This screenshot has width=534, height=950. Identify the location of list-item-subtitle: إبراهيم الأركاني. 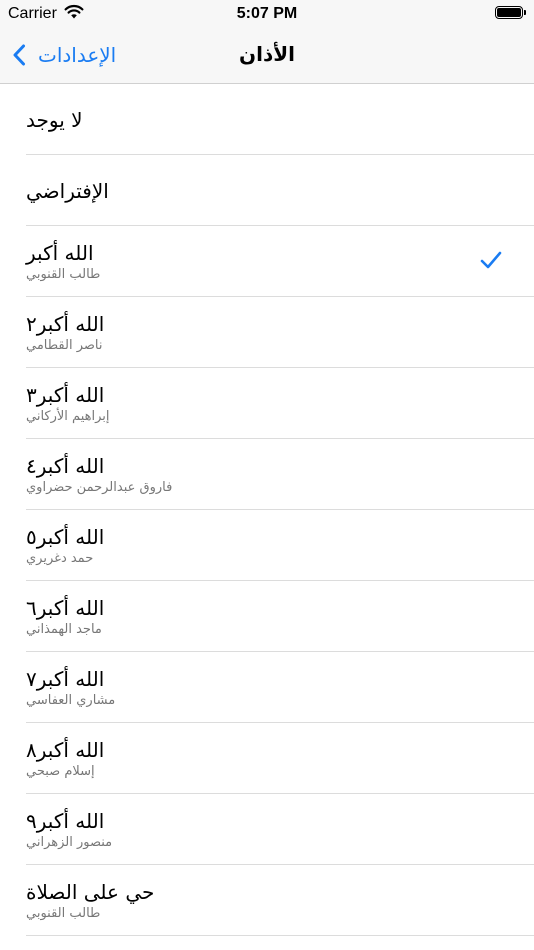
(68, 416).